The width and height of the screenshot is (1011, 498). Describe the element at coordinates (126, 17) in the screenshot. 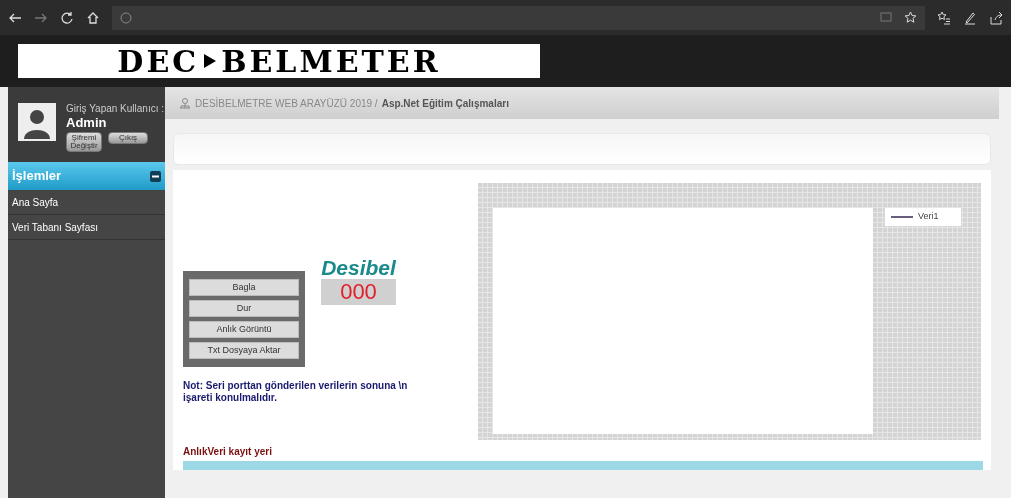

I see `info-icon` at that location.